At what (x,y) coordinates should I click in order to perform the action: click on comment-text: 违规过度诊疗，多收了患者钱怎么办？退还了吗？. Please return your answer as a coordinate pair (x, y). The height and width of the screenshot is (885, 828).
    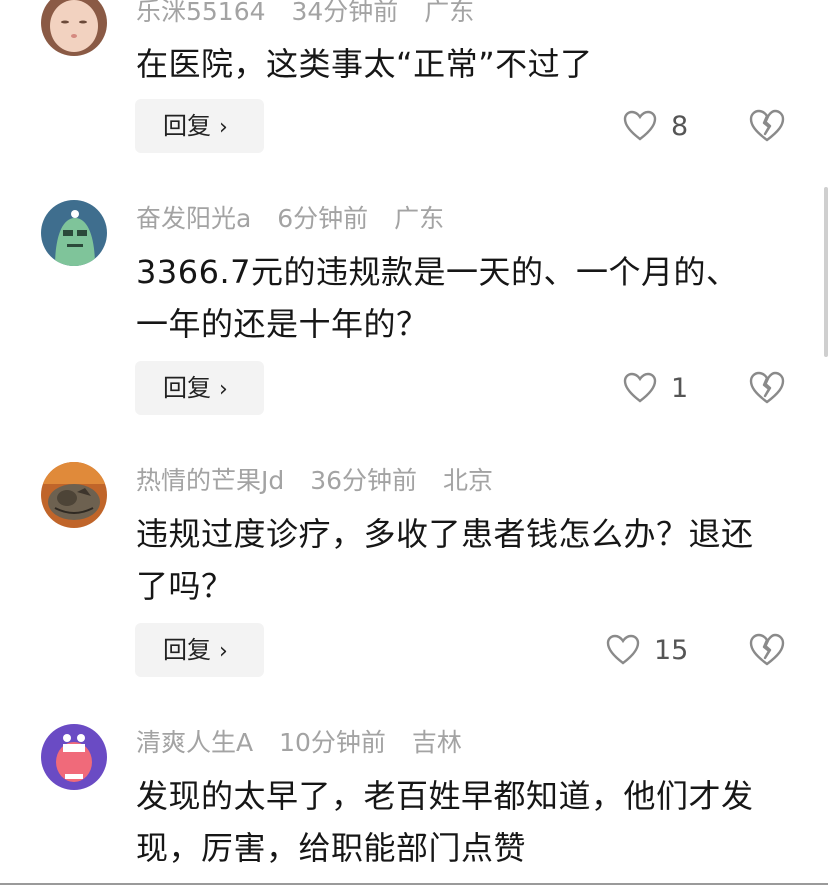
    Looking at the image, I should click on (445, 560).